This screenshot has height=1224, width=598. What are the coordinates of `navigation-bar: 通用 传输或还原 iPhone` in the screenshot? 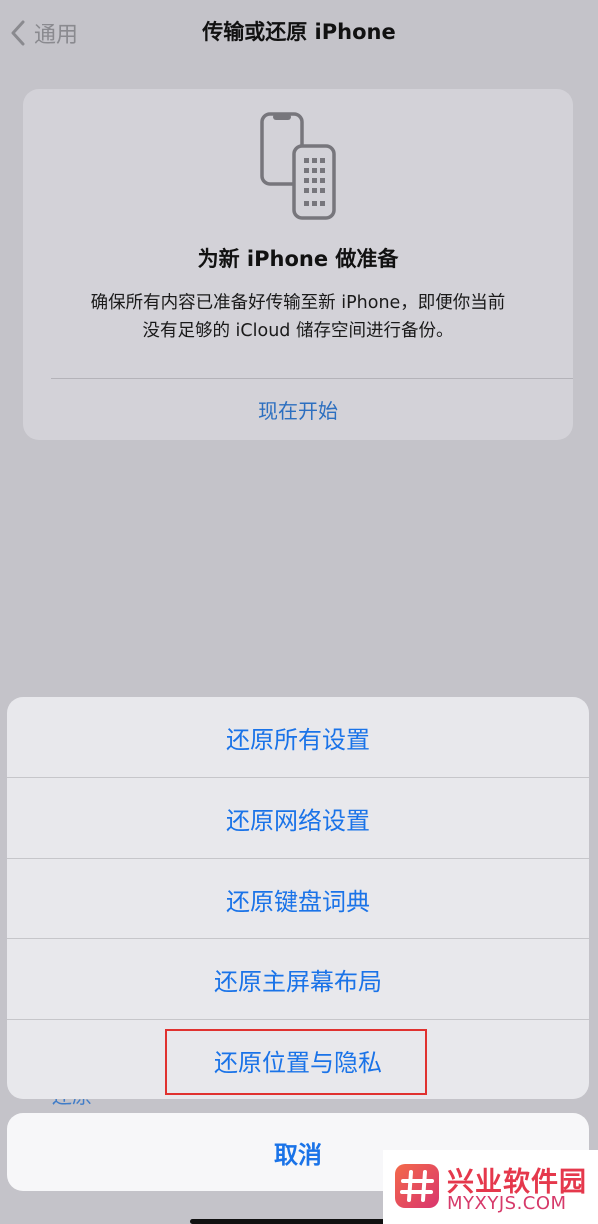 It's located at (299, 33).